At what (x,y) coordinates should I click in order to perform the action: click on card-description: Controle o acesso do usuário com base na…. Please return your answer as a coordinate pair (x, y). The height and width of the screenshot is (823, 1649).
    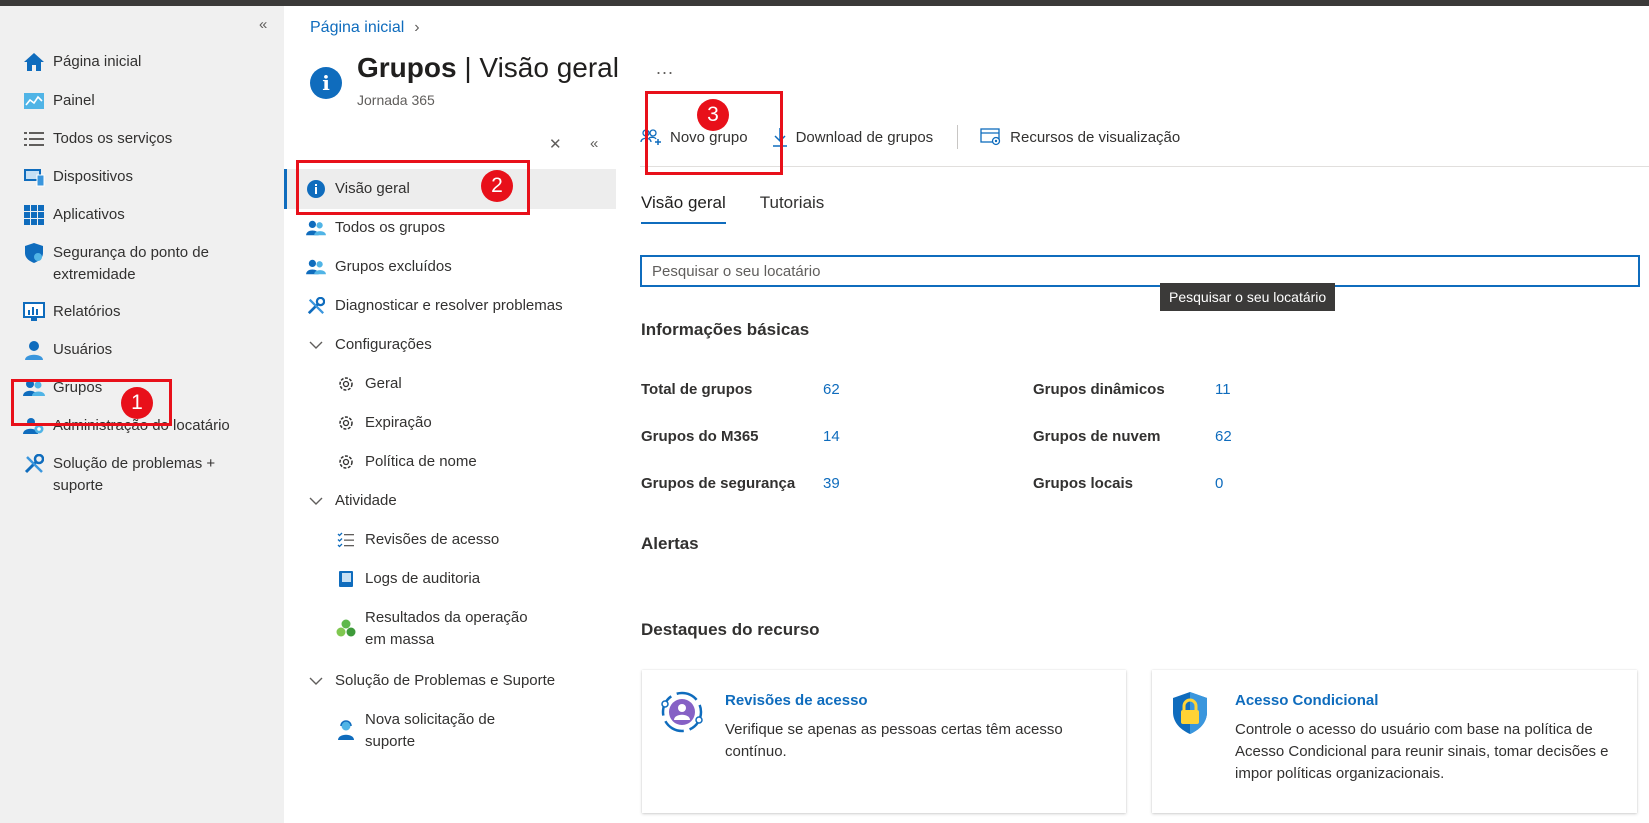
    Looking at the image, I should click on (1422, 751).